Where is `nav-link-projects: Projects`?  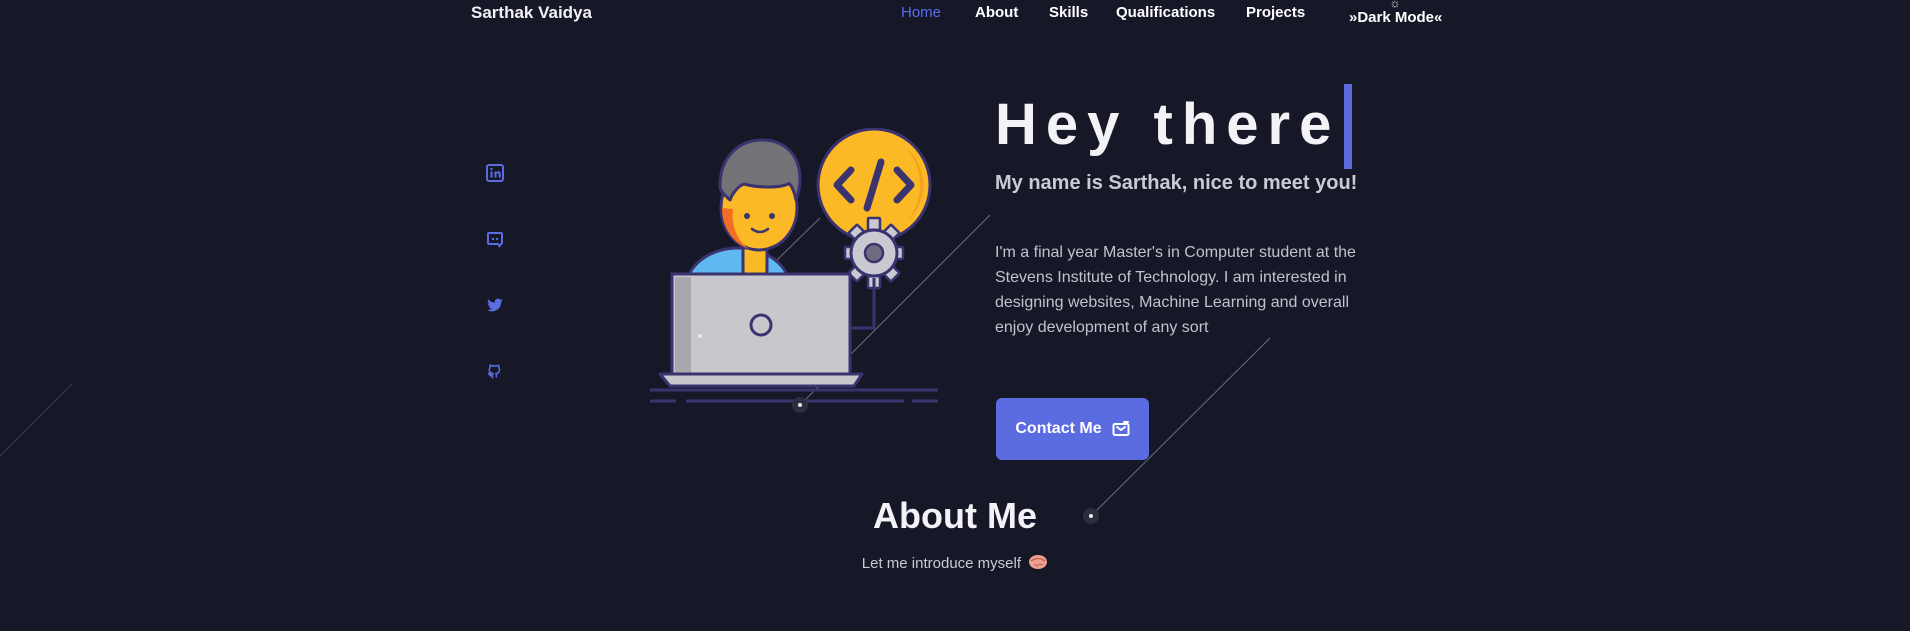
nav-link-projects: Projects is located at coordinates (1275, 12).